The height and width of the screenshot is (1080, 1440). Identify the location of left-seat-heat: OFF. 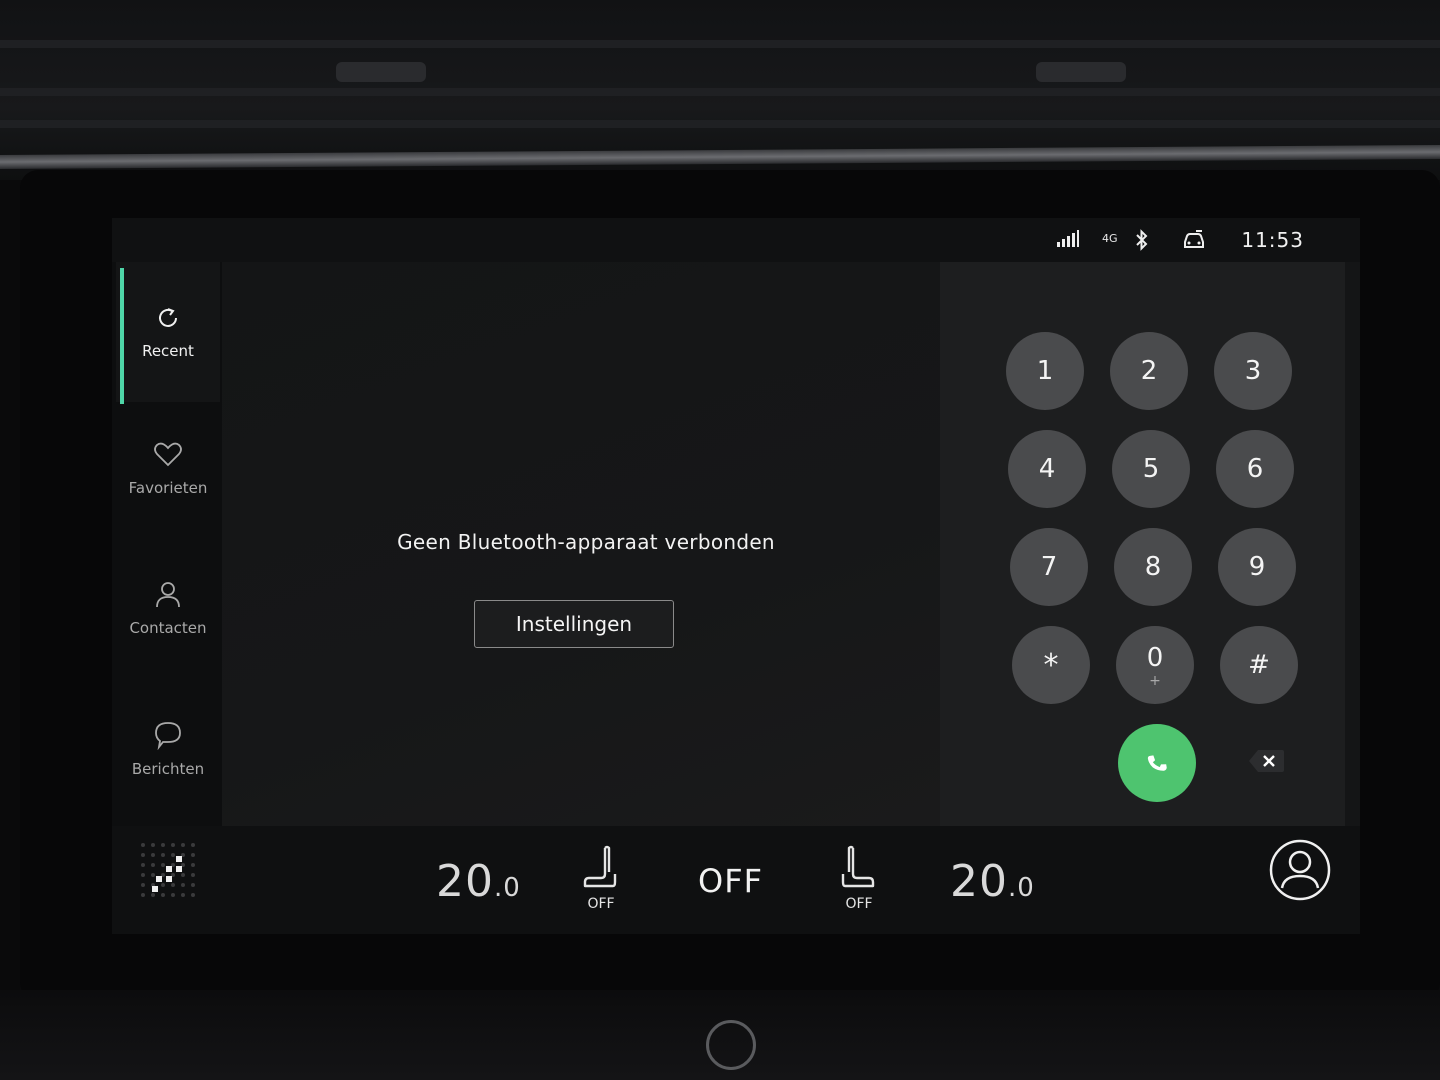
(601, 878).